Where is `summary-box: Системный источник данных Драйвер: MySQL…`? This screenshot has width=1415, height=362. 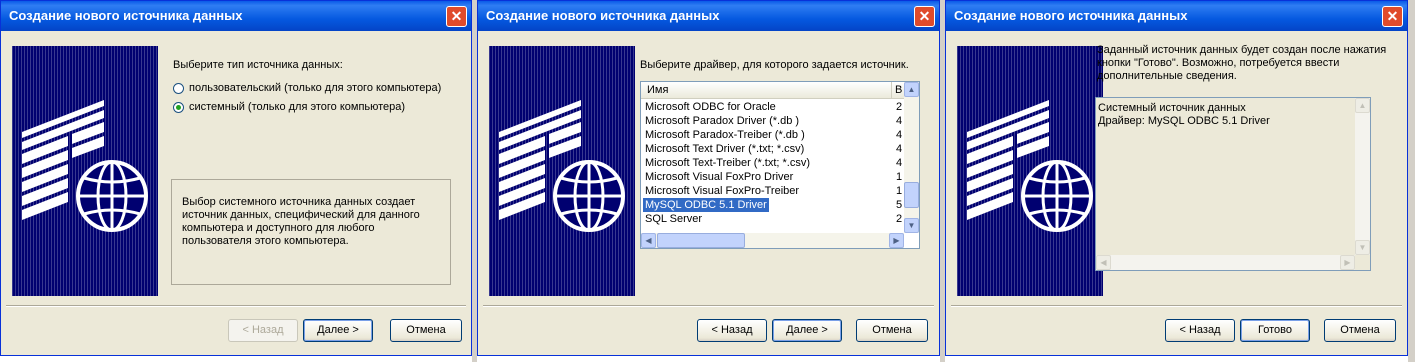
summary-box: Системный источник данных Драйвер: MySQL… is located at coordinates (1233, 184).